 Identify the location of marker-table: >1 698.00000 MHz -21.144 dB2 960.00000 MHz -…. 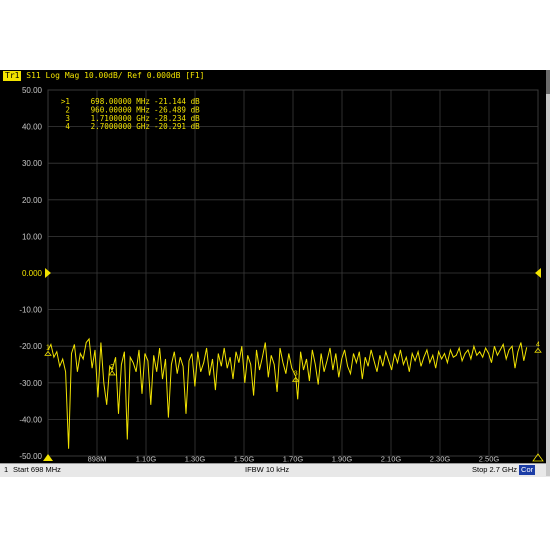
(130, 114).